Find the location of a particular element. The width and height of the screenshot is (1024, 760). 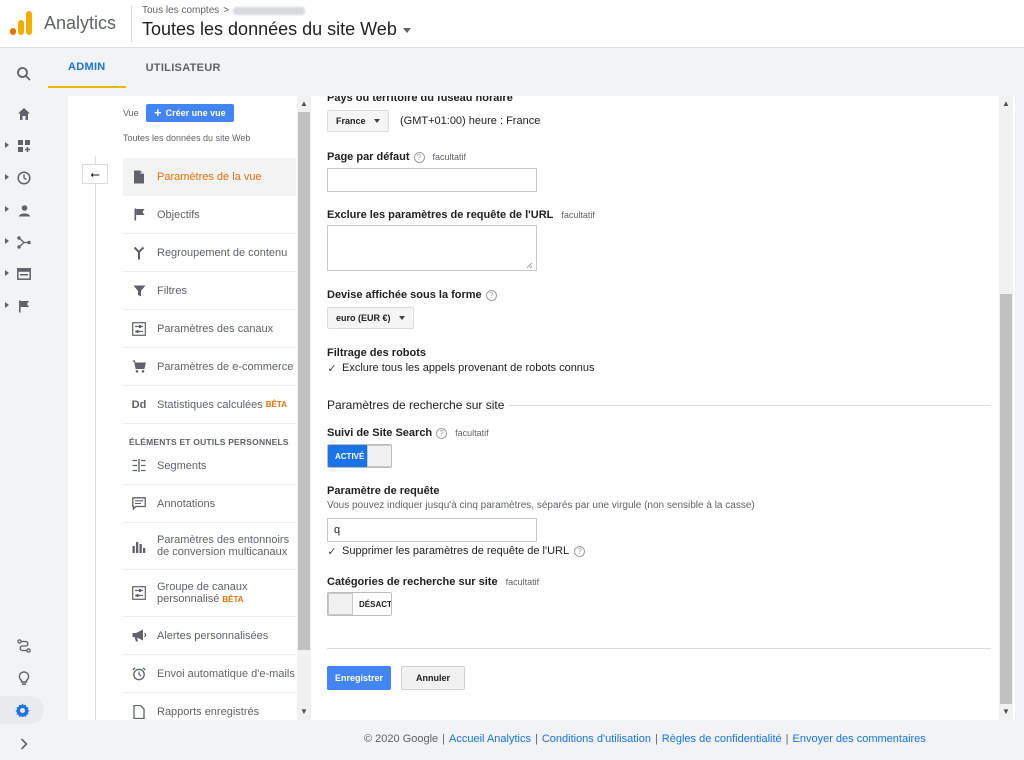

copyright: © 2020 Google is located at coordinates (401, 739).